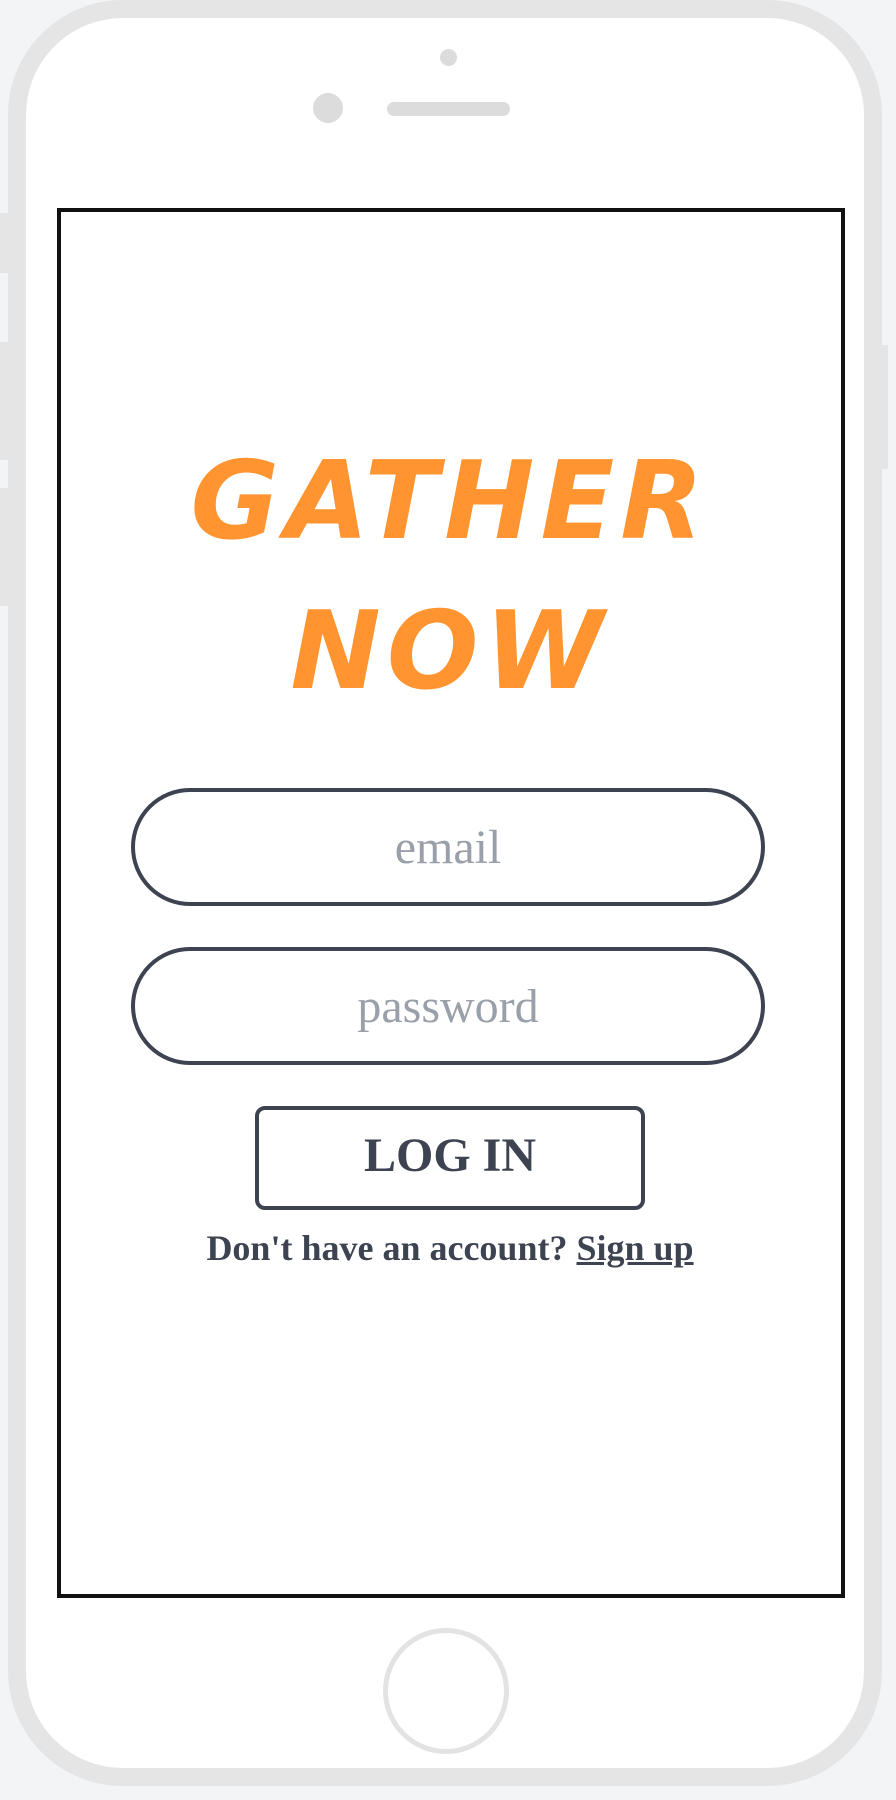 This screenshot has width=896, height=1800. Describe the element at coordinates (4, 243) in the screenshot. I see `phone-side-button` at that location.